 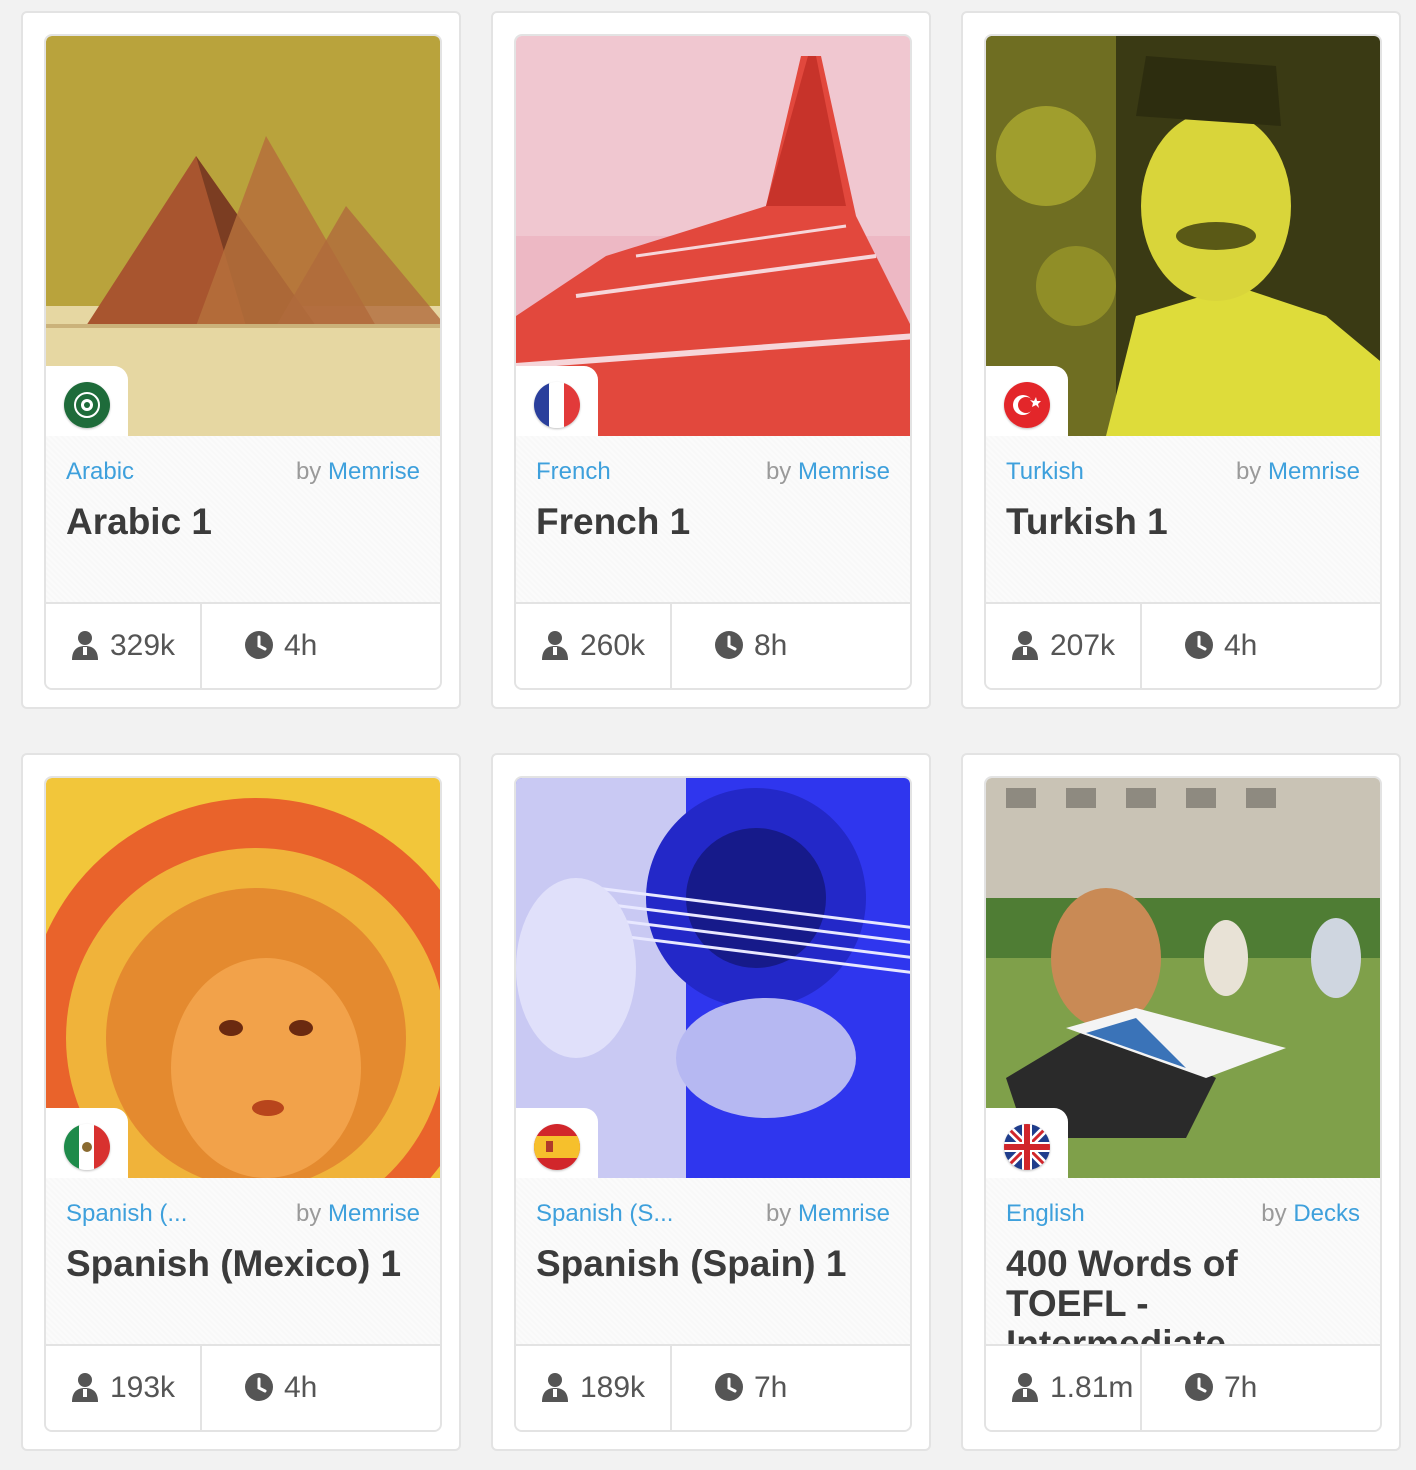 I want to click on learners-count: 189k, so click(x=613, y=1387).